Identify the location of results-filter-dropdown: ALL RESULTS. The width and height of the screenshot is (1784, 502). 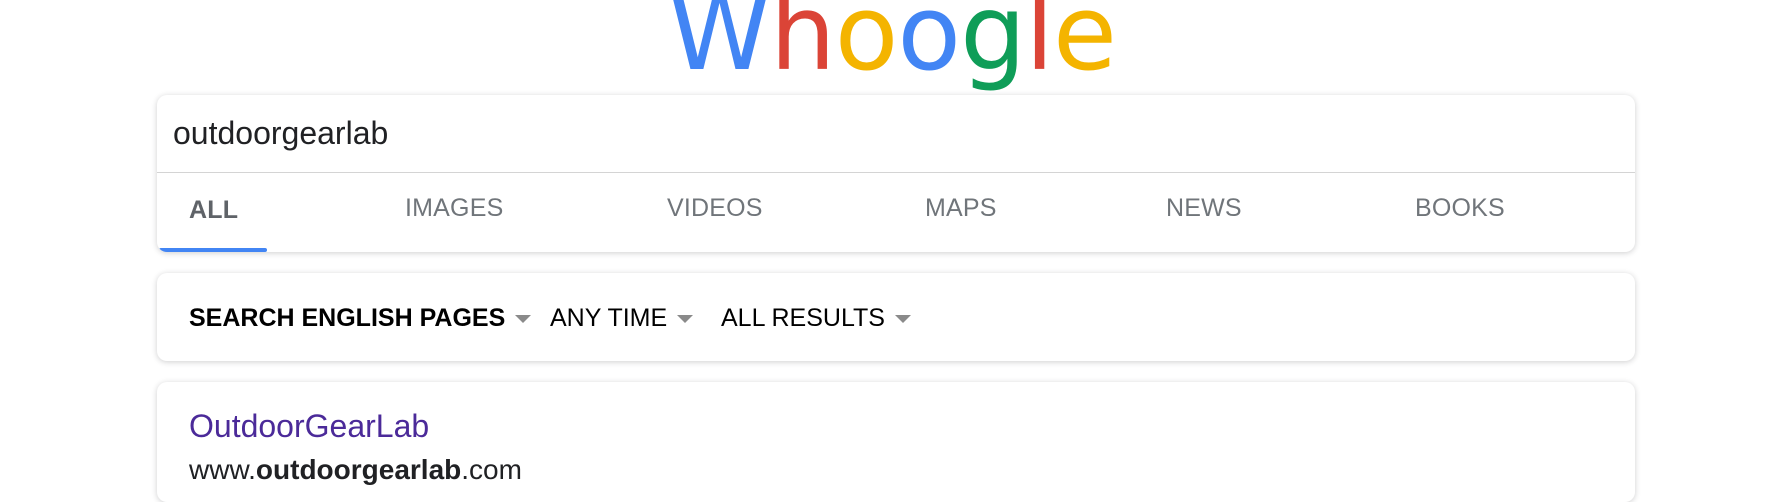
(816, 318).